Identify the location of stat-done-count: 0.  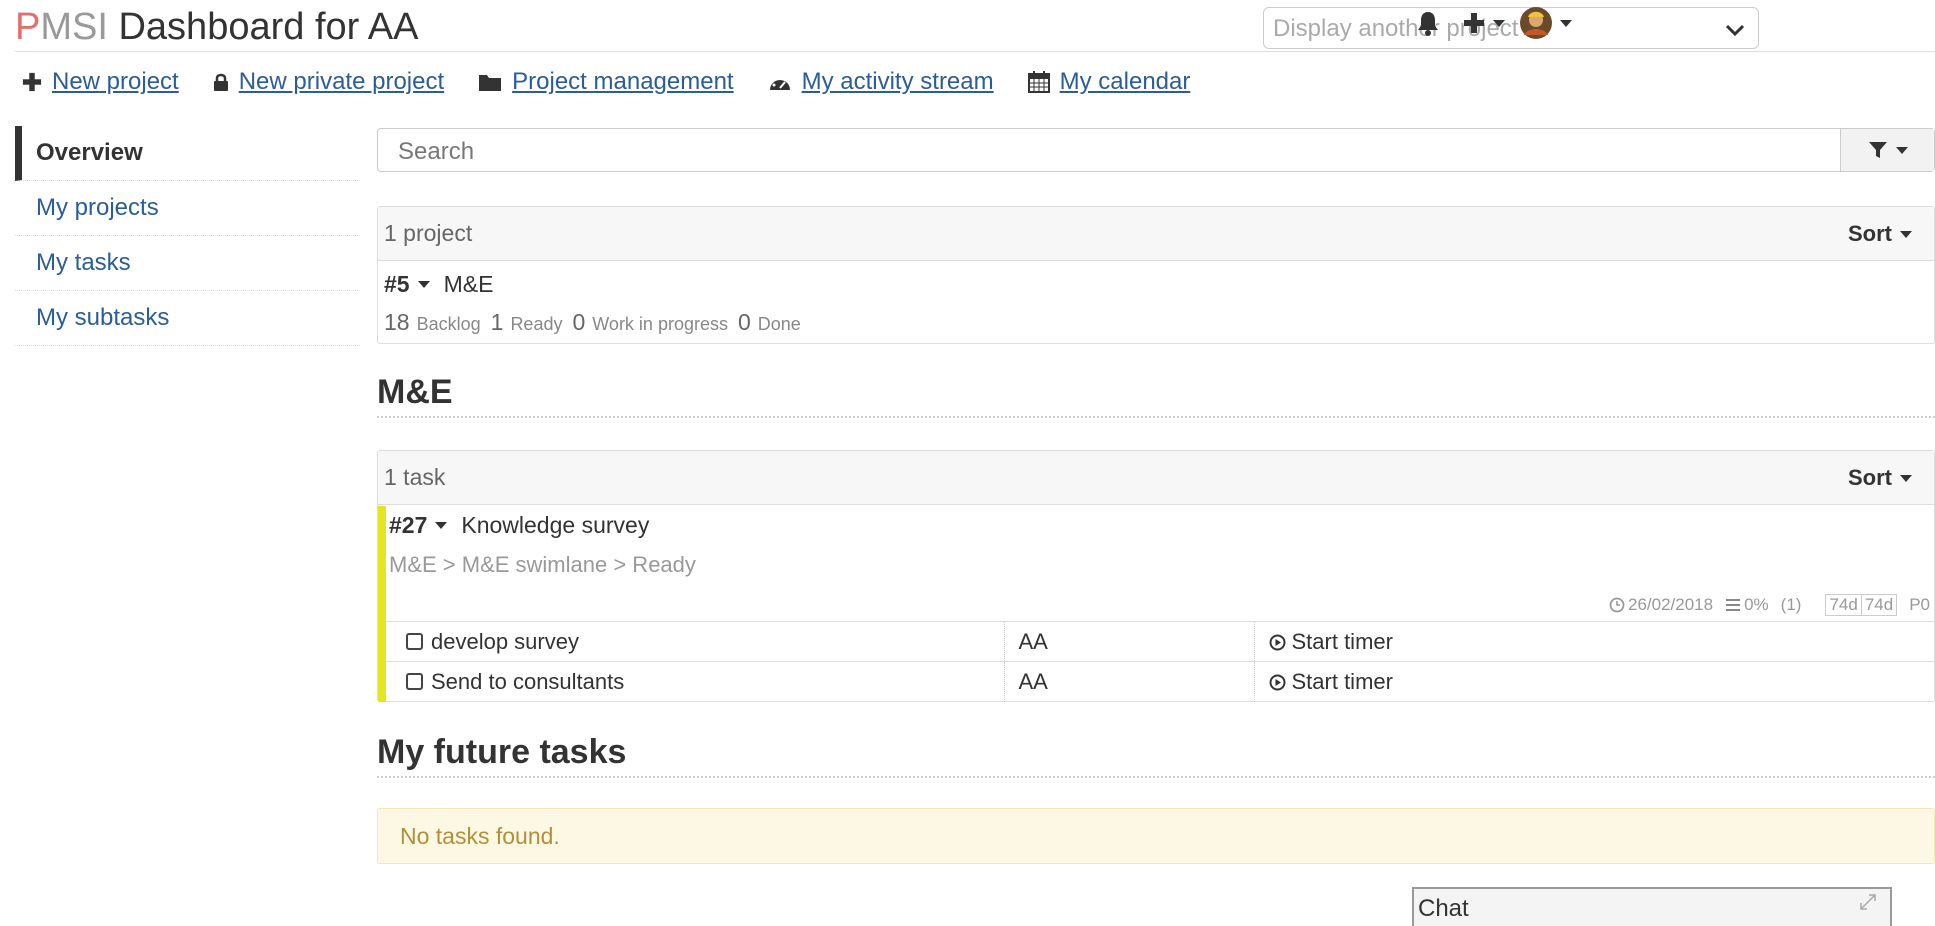
(744, 322).